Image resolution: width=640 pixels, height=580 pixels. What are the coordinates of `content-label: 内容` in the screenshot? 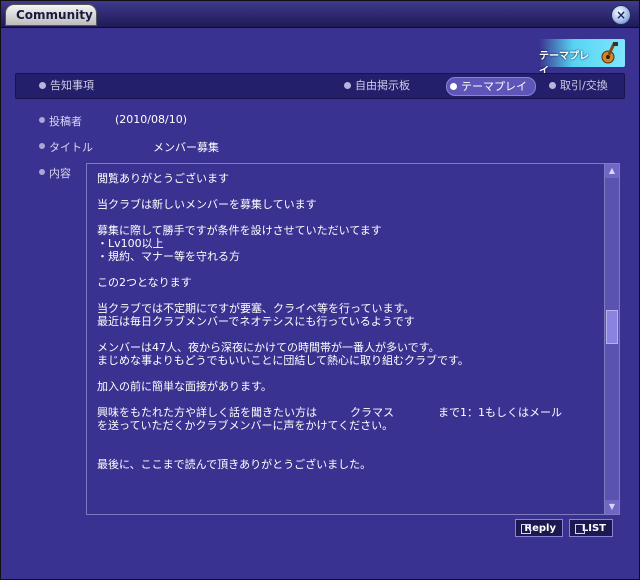 It's located at (55, 173).